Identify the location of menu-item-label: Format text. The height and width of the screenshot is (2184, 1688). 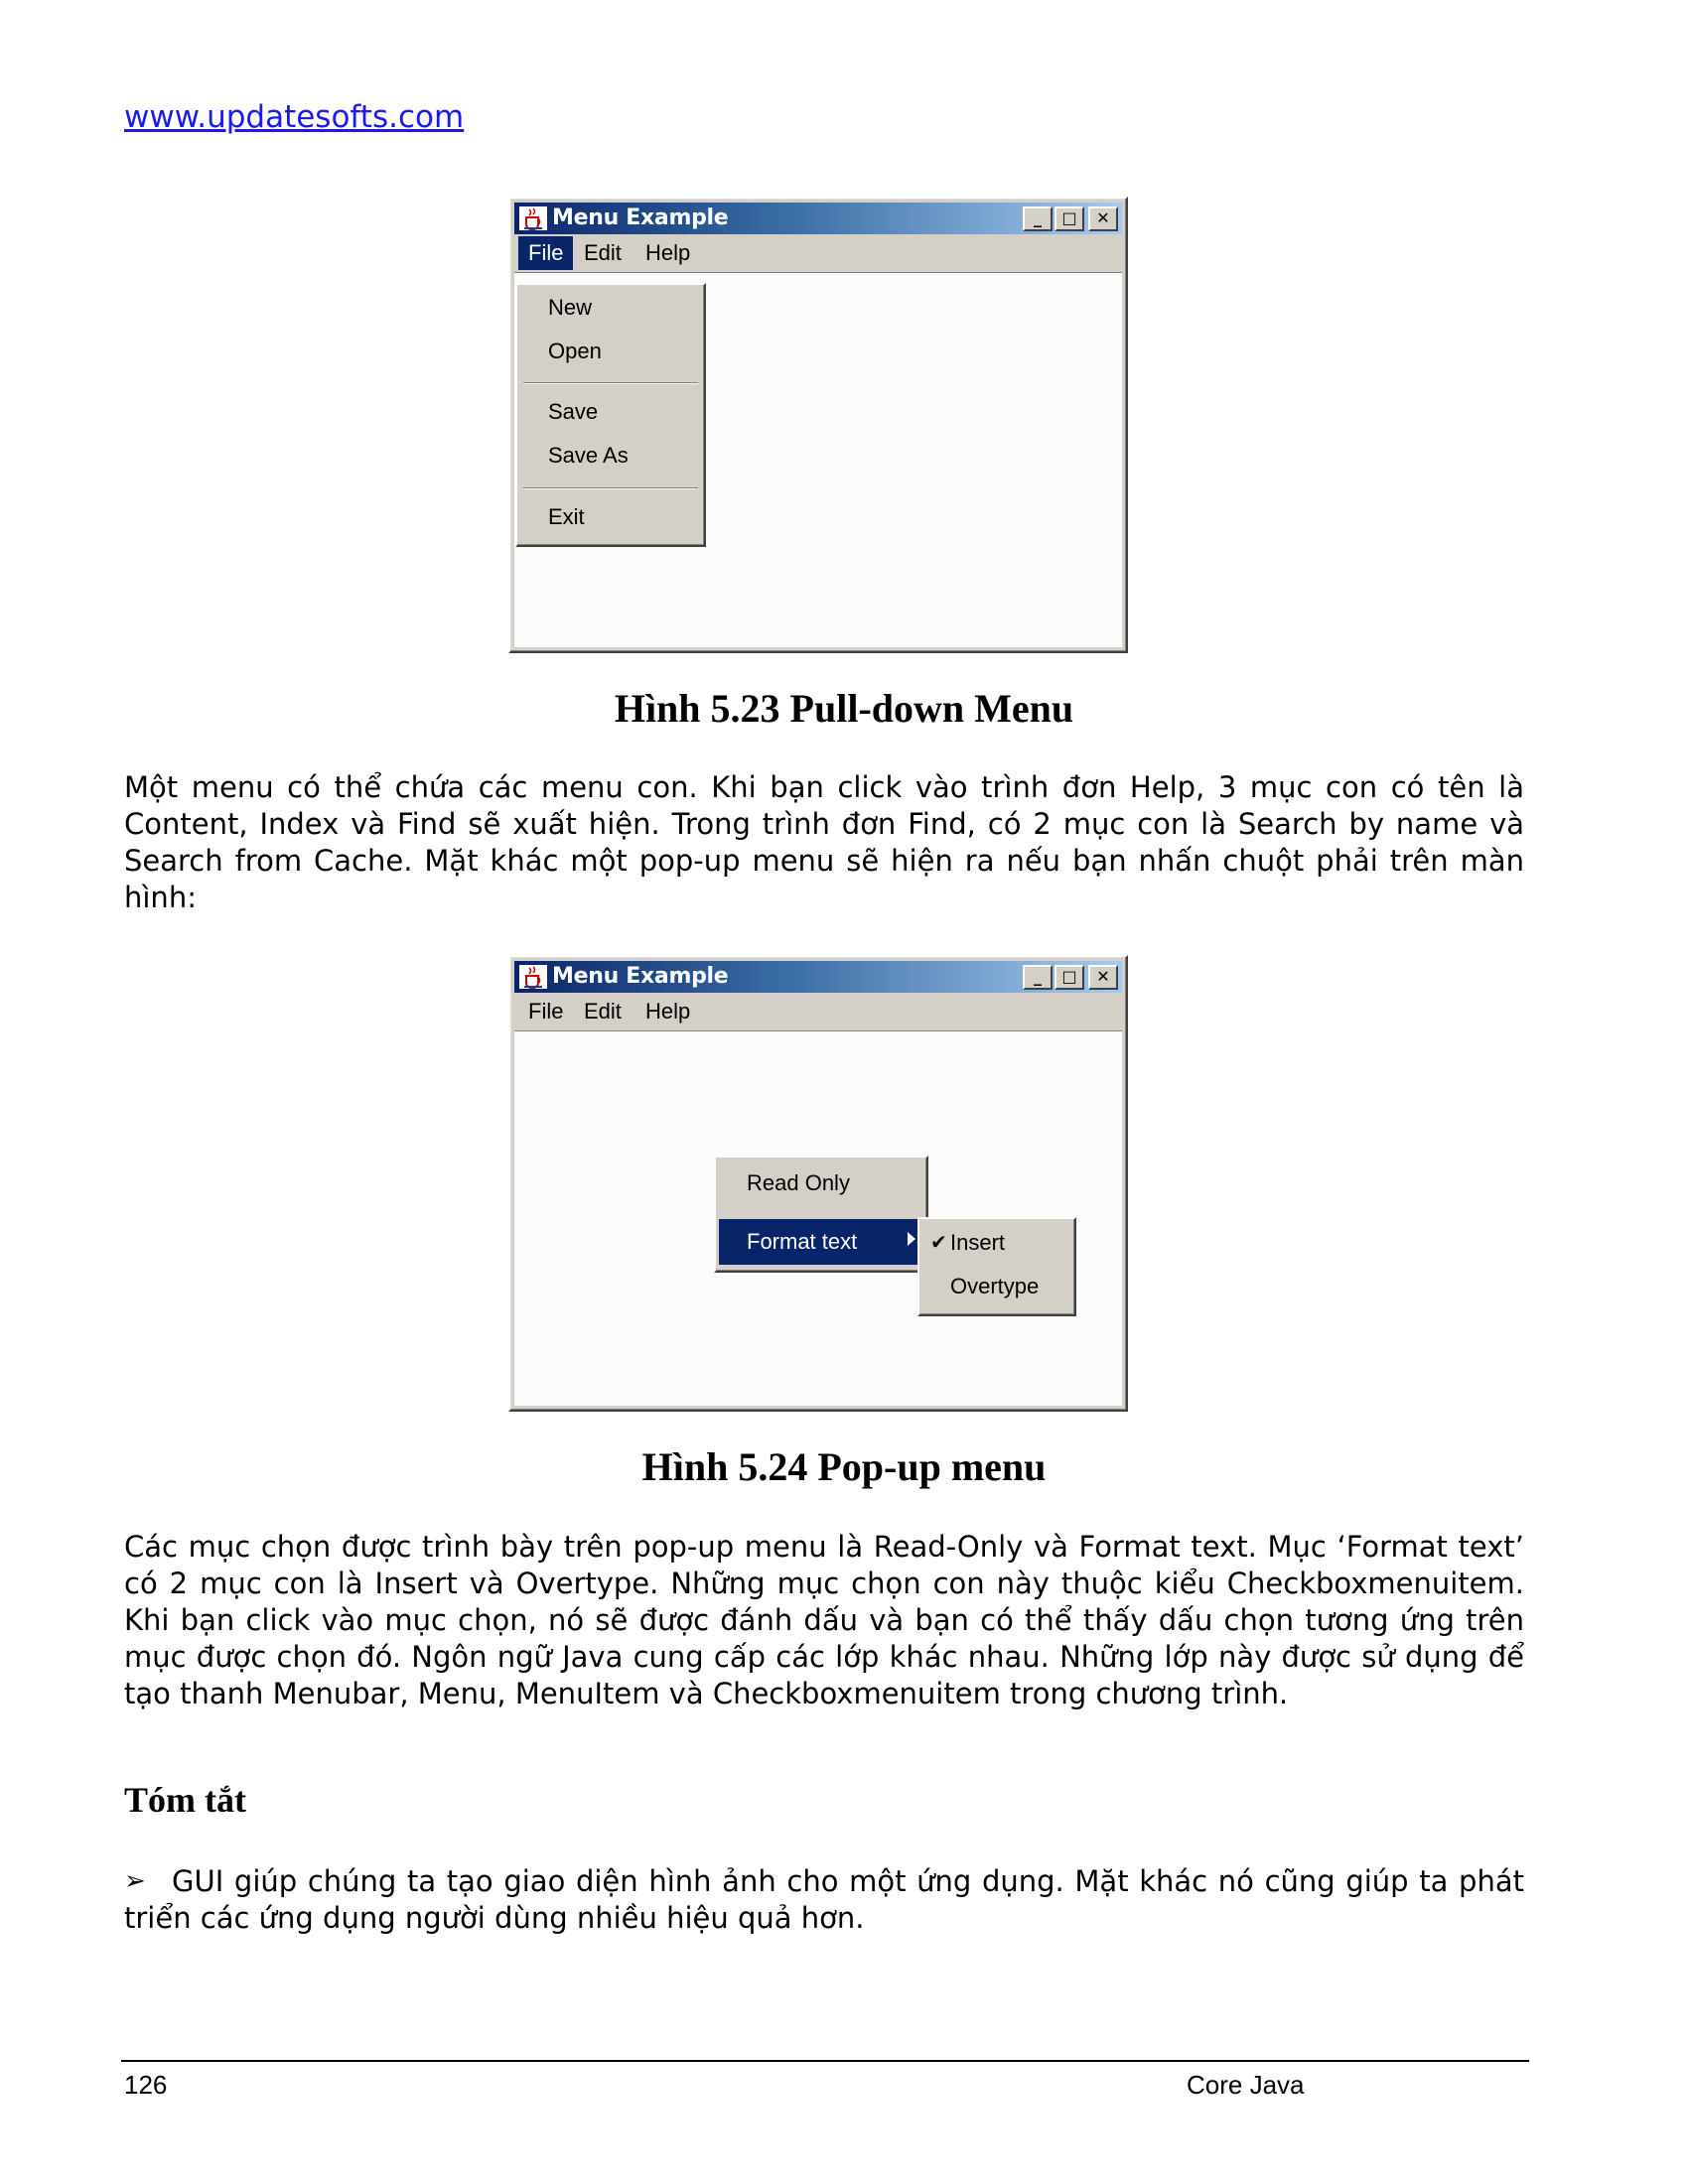
(802, 1241).